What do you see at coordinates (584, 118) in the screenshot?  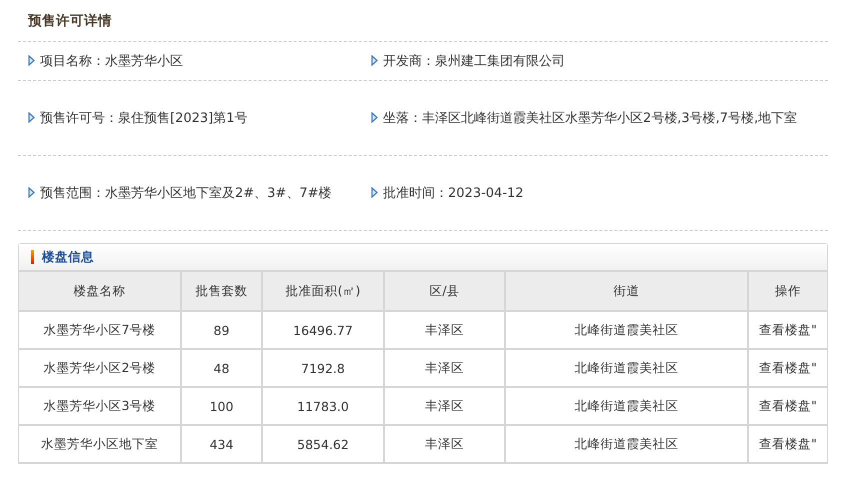 I see `info-text: 坐落：丰泽区北峰街道霞美社区水墨芳华小区2号楼,3号楼,7号楼,地下室` at bounding box center [584, 118].